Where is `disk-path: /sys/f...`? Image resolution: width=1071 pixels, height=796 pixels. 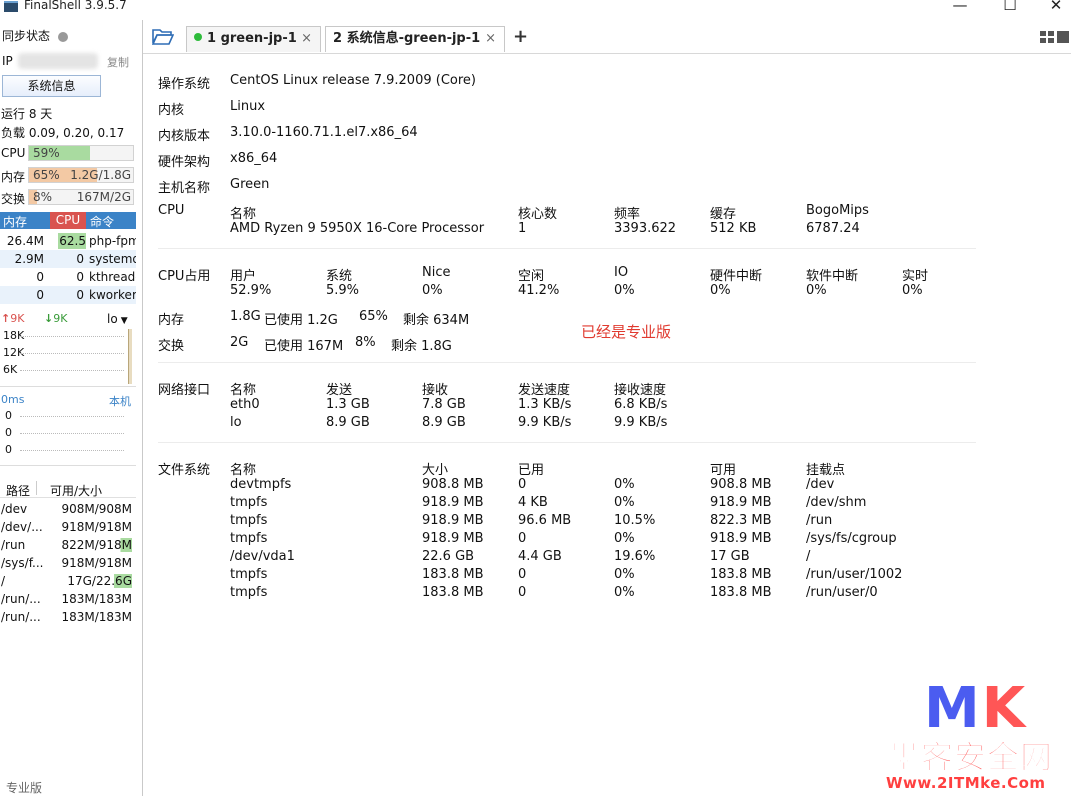 disk-path: /sys/f... is located at coordinates (22, 563).